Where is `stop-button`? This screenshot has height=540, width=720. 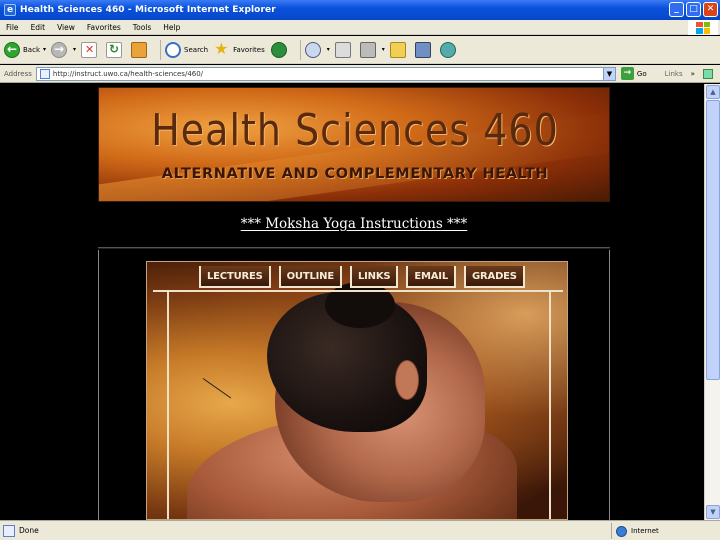
stop-button is located at coordinates (90, 49).